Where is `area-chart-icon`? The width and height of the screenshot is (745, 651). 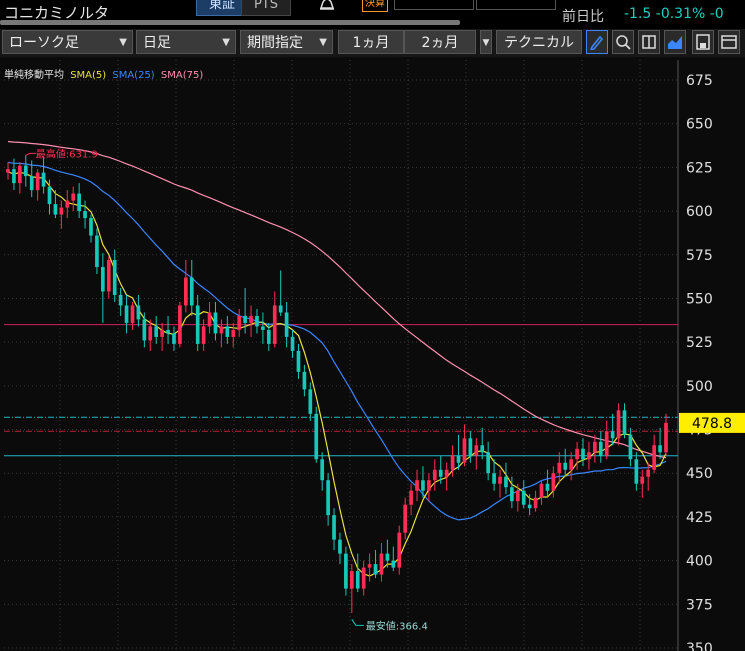
area-chart-icon is located at coordinates (675, 42).